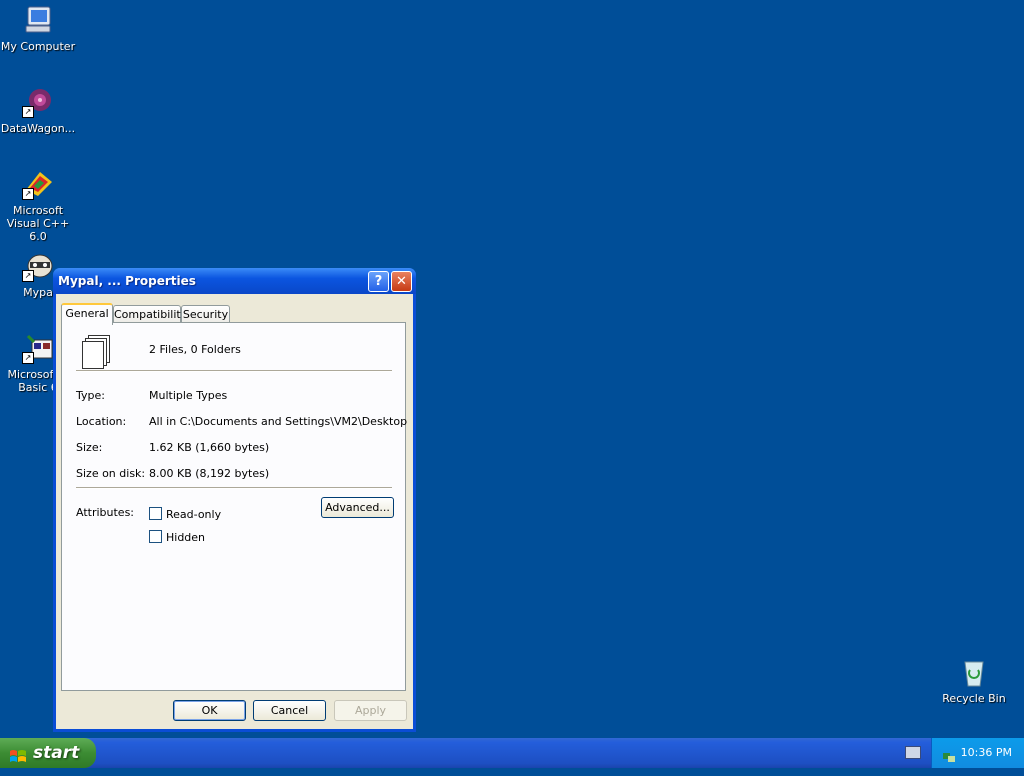  What do you see at coordinates (38, 102) in the screenshot?
I see `datawagon-icon: ↗` at bounding box center [38, 102].